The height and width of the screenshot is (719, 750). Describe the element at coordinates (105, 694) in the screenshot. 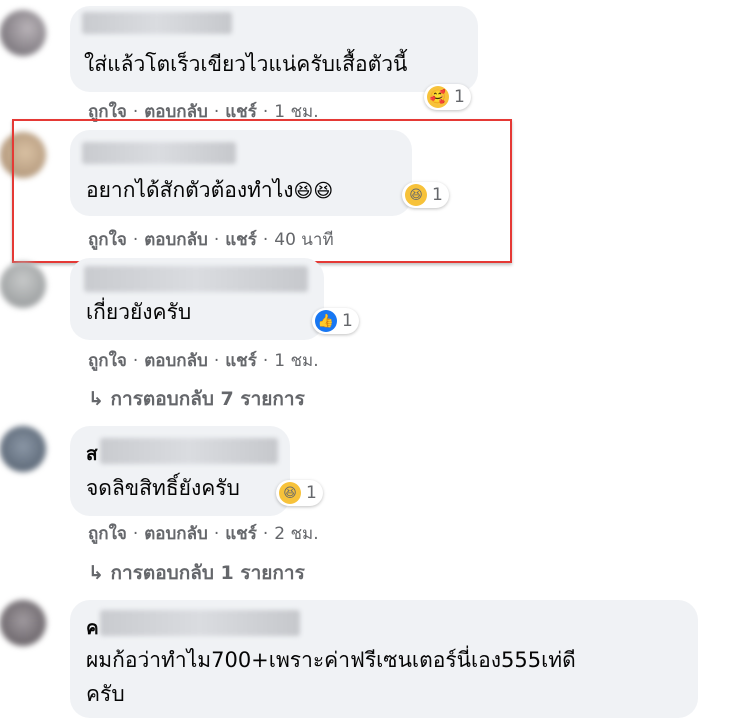

I see `comment-text-line-2: ครับ` at that location.